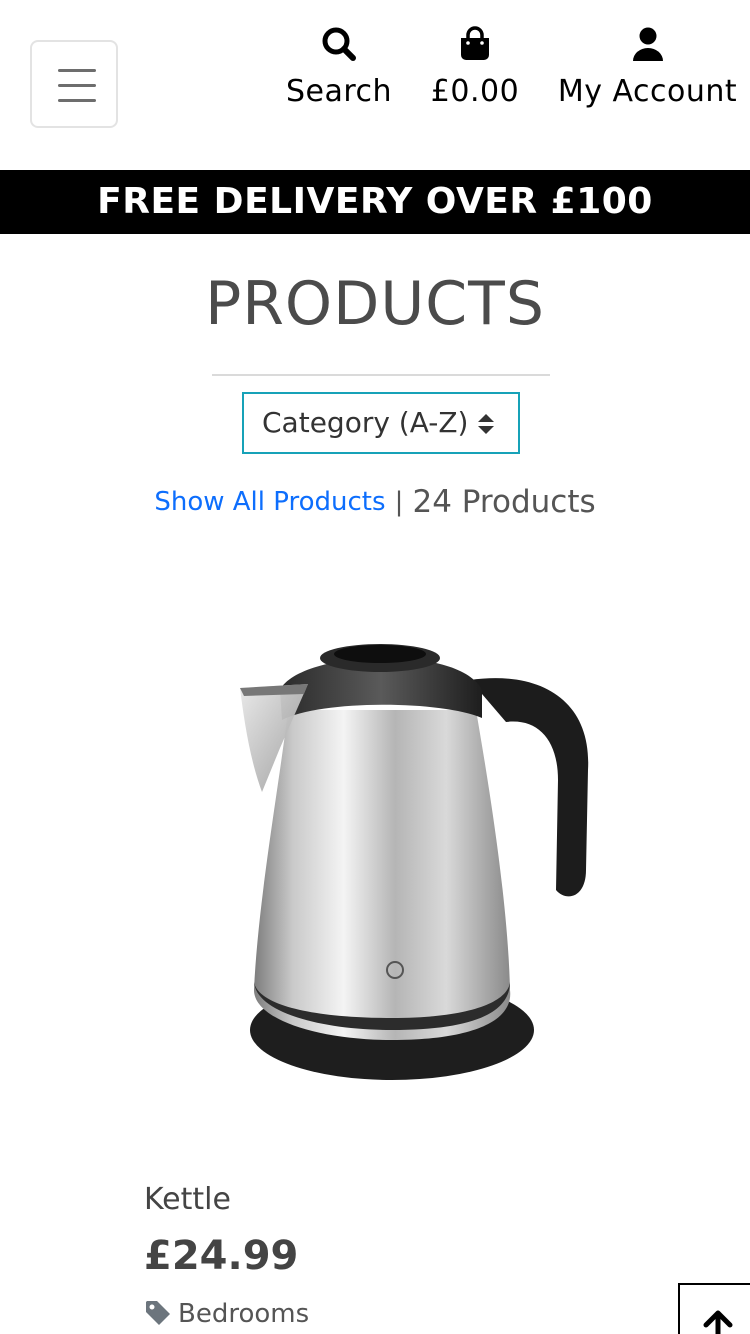 The height and width of the screenshot is (1334, 750). What do you see at coordinates (365, 422) in the screenshot?
I see `sort-select-value: Category (A-Z)` at bounding box center [365, 422].